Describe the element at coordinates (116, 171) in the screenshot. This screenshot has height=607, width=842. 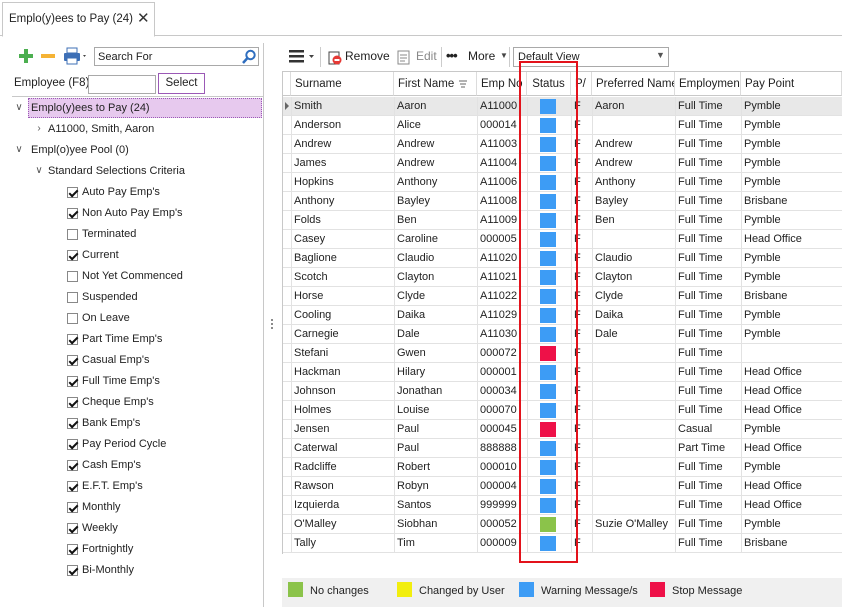
I see `tree-node-criteria: Standard Selections Criteria` at that location.